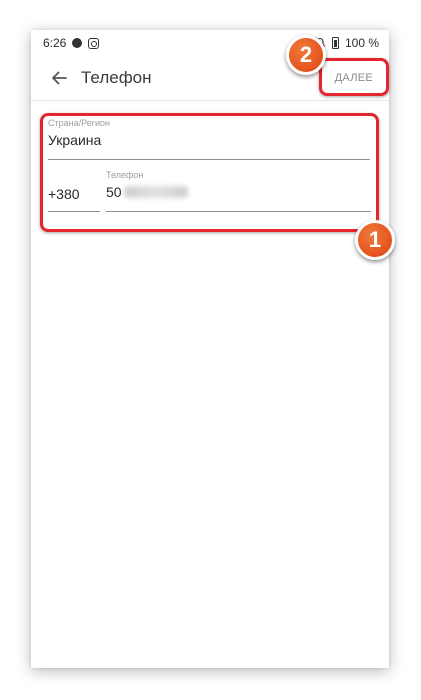  I want to click on status-bar: 6:26 100 %, so click(210, 43).